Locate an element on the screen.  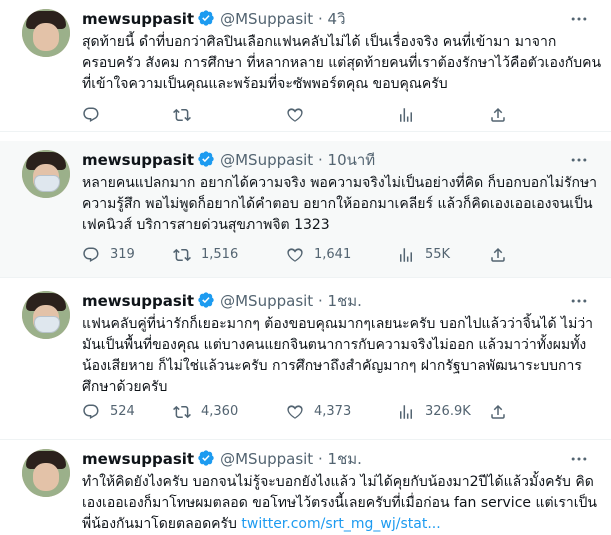
like-button is located at coordinates (300, 115).